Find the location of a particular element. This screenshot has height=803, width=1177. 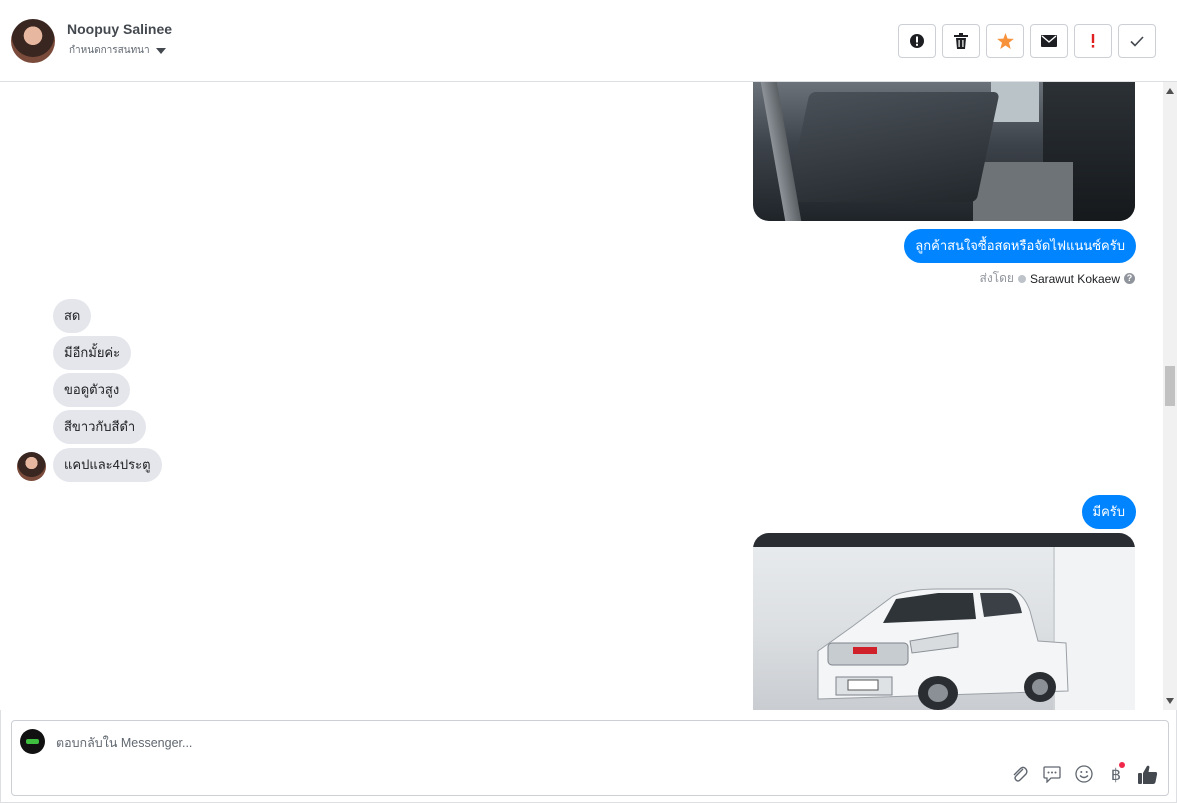

mark-unread-button is located at coordinates (1049, 41).